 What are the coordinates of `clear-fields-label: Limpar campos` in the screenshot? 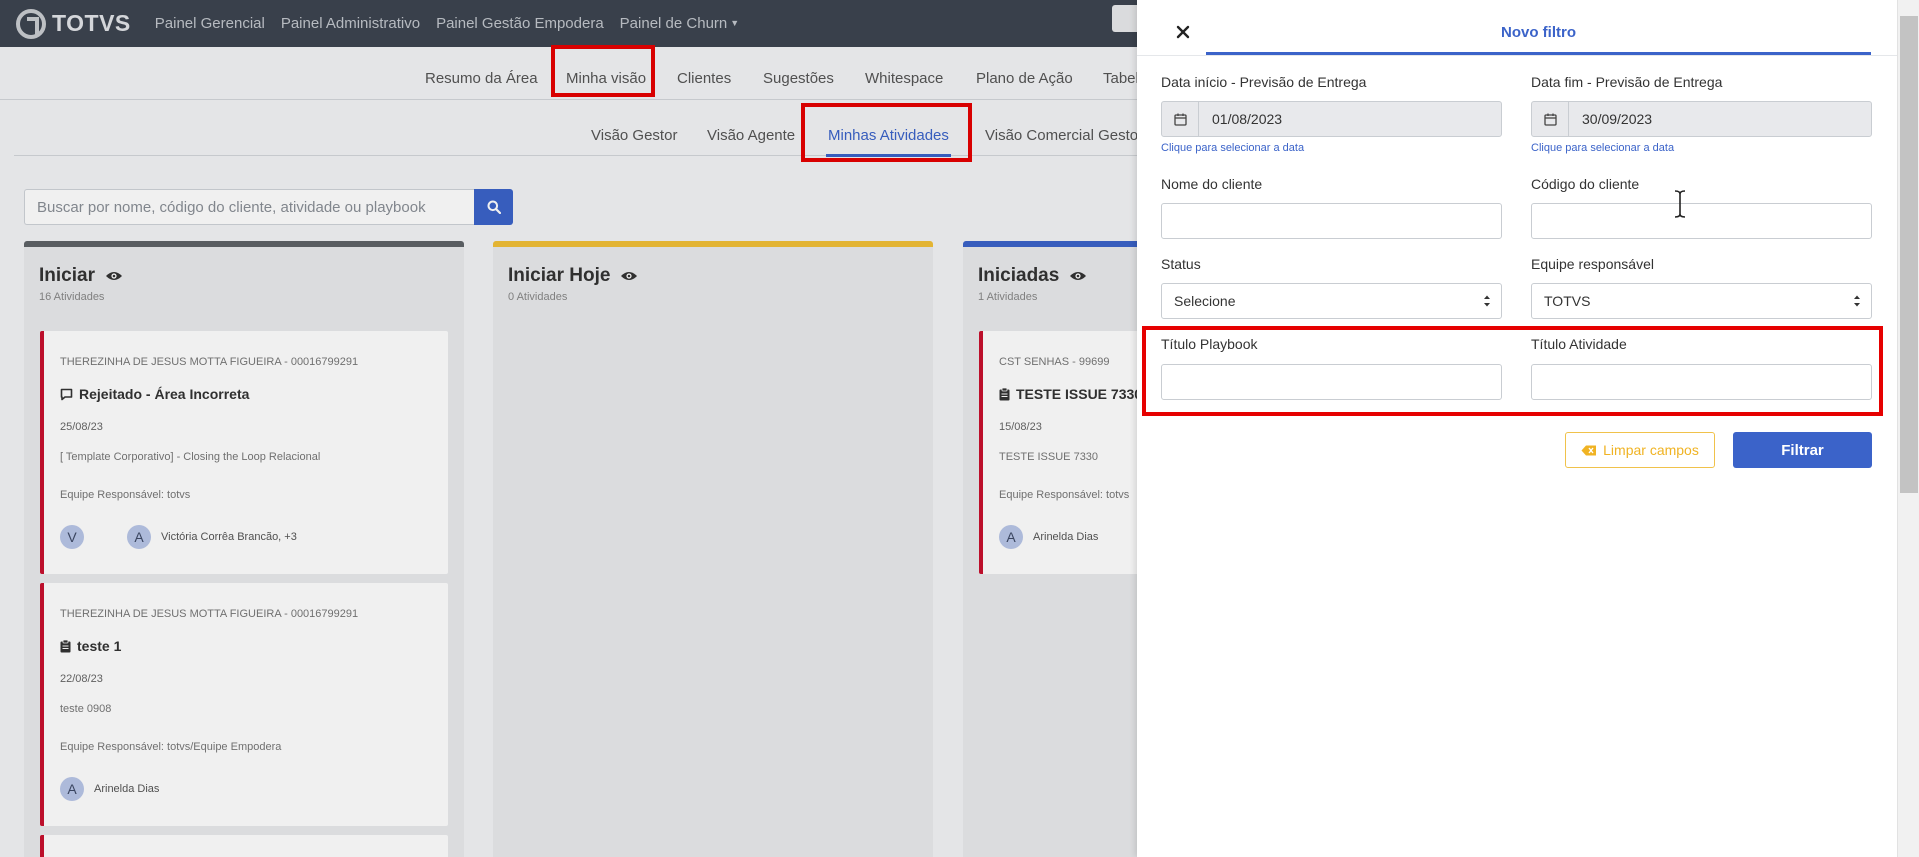 It's located at (1651, 450).